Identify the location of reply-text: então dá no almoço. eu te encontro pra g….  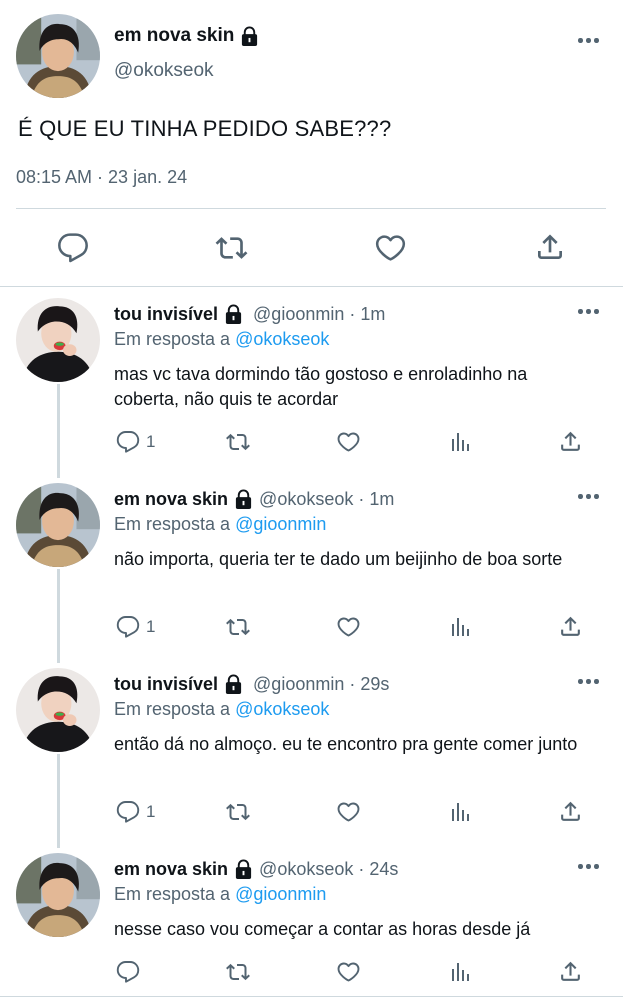
(346, 744).